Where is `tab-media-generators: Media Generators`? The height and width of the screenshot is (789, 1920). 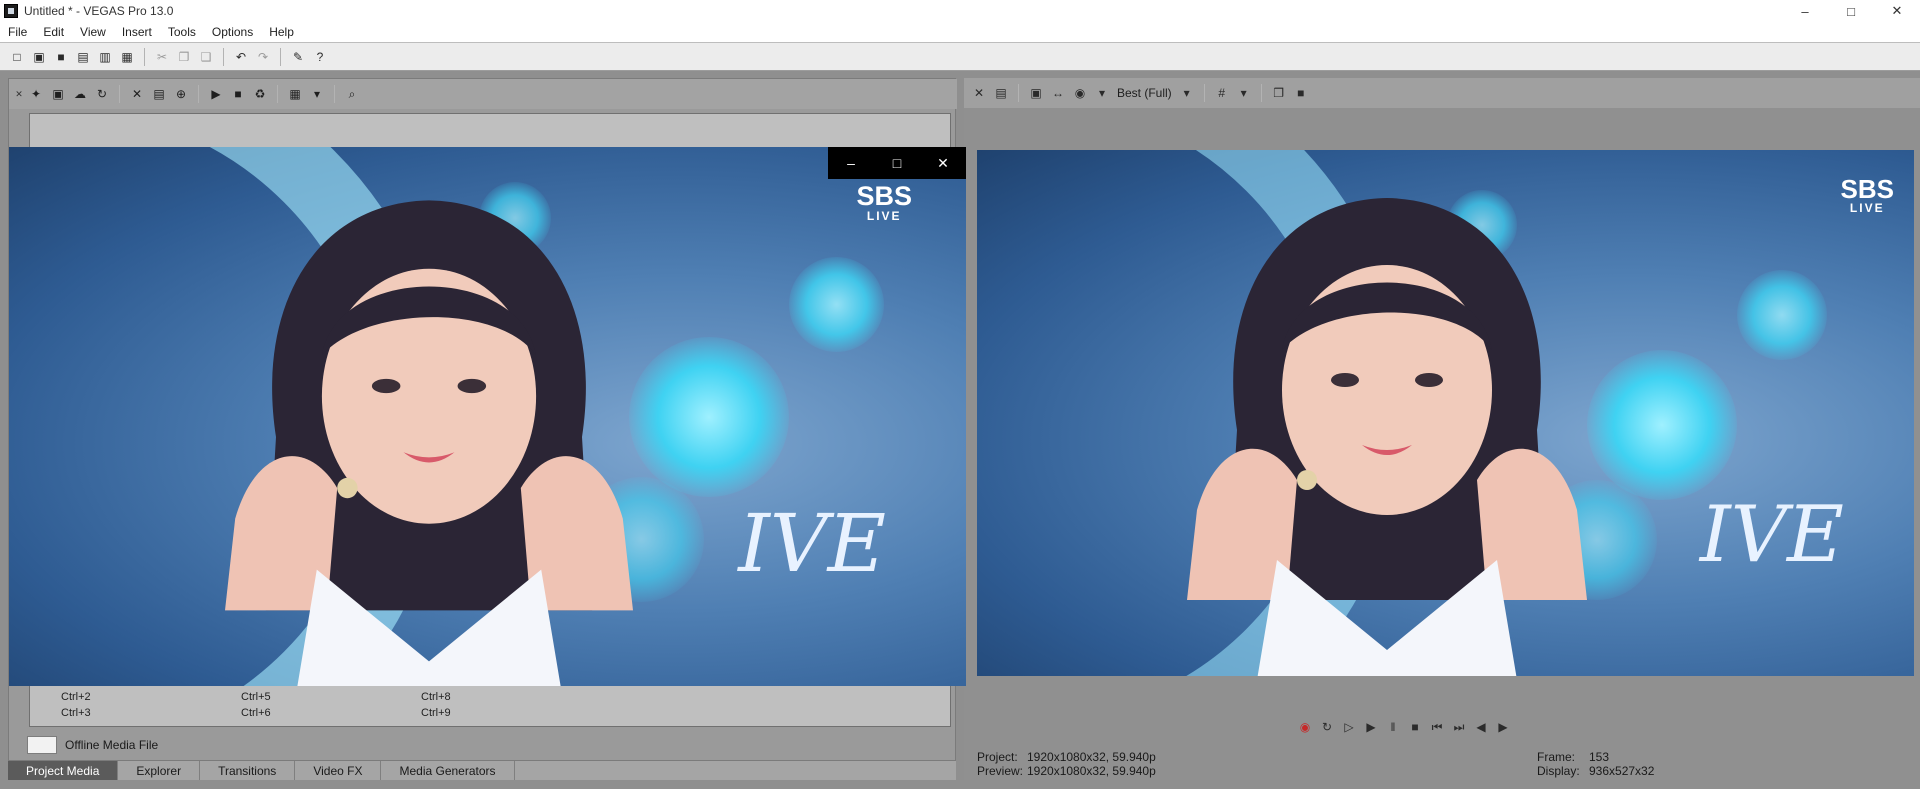 tab-media-generators: Media Generators is located at coordinates (448, 770).